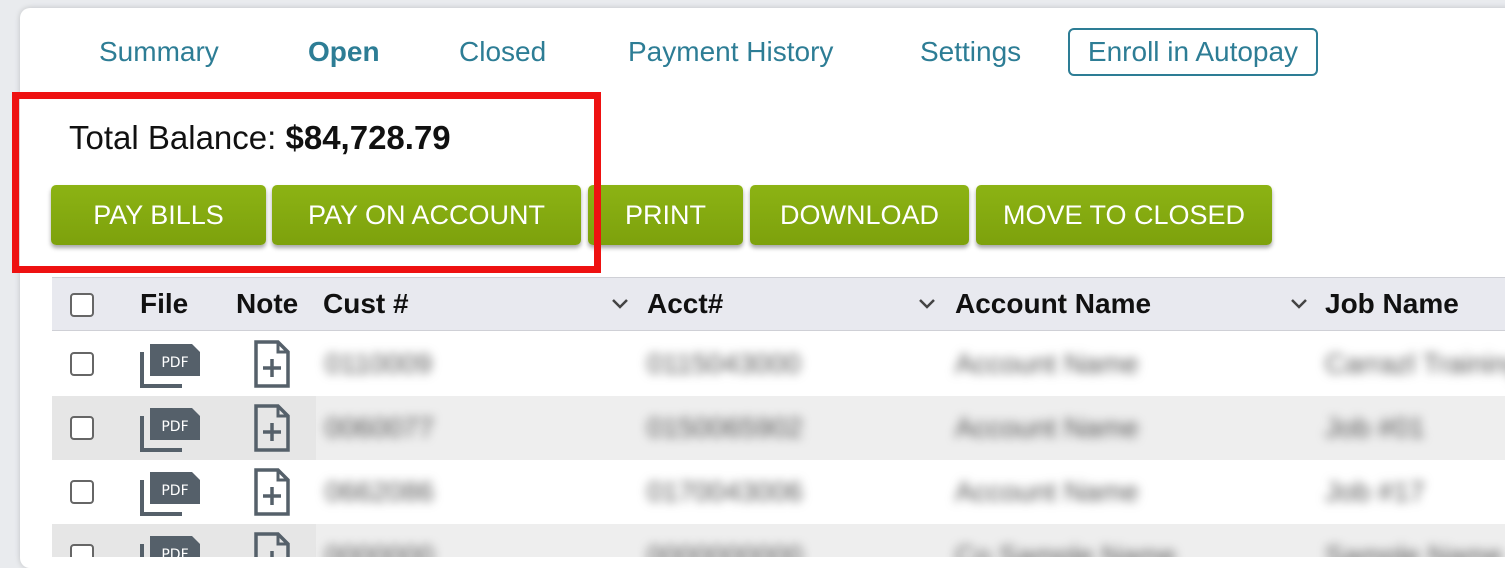  I want to click on cust-number-cell: 0000000, so click(380, 548).